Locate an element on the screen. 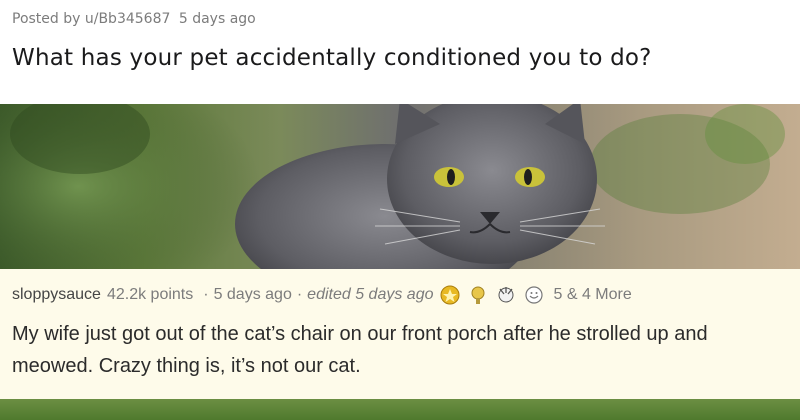 Image resolution: width=800 pixels, height=420 pixels. comment-time: 5 days ago is located at coordinates (252, 294).